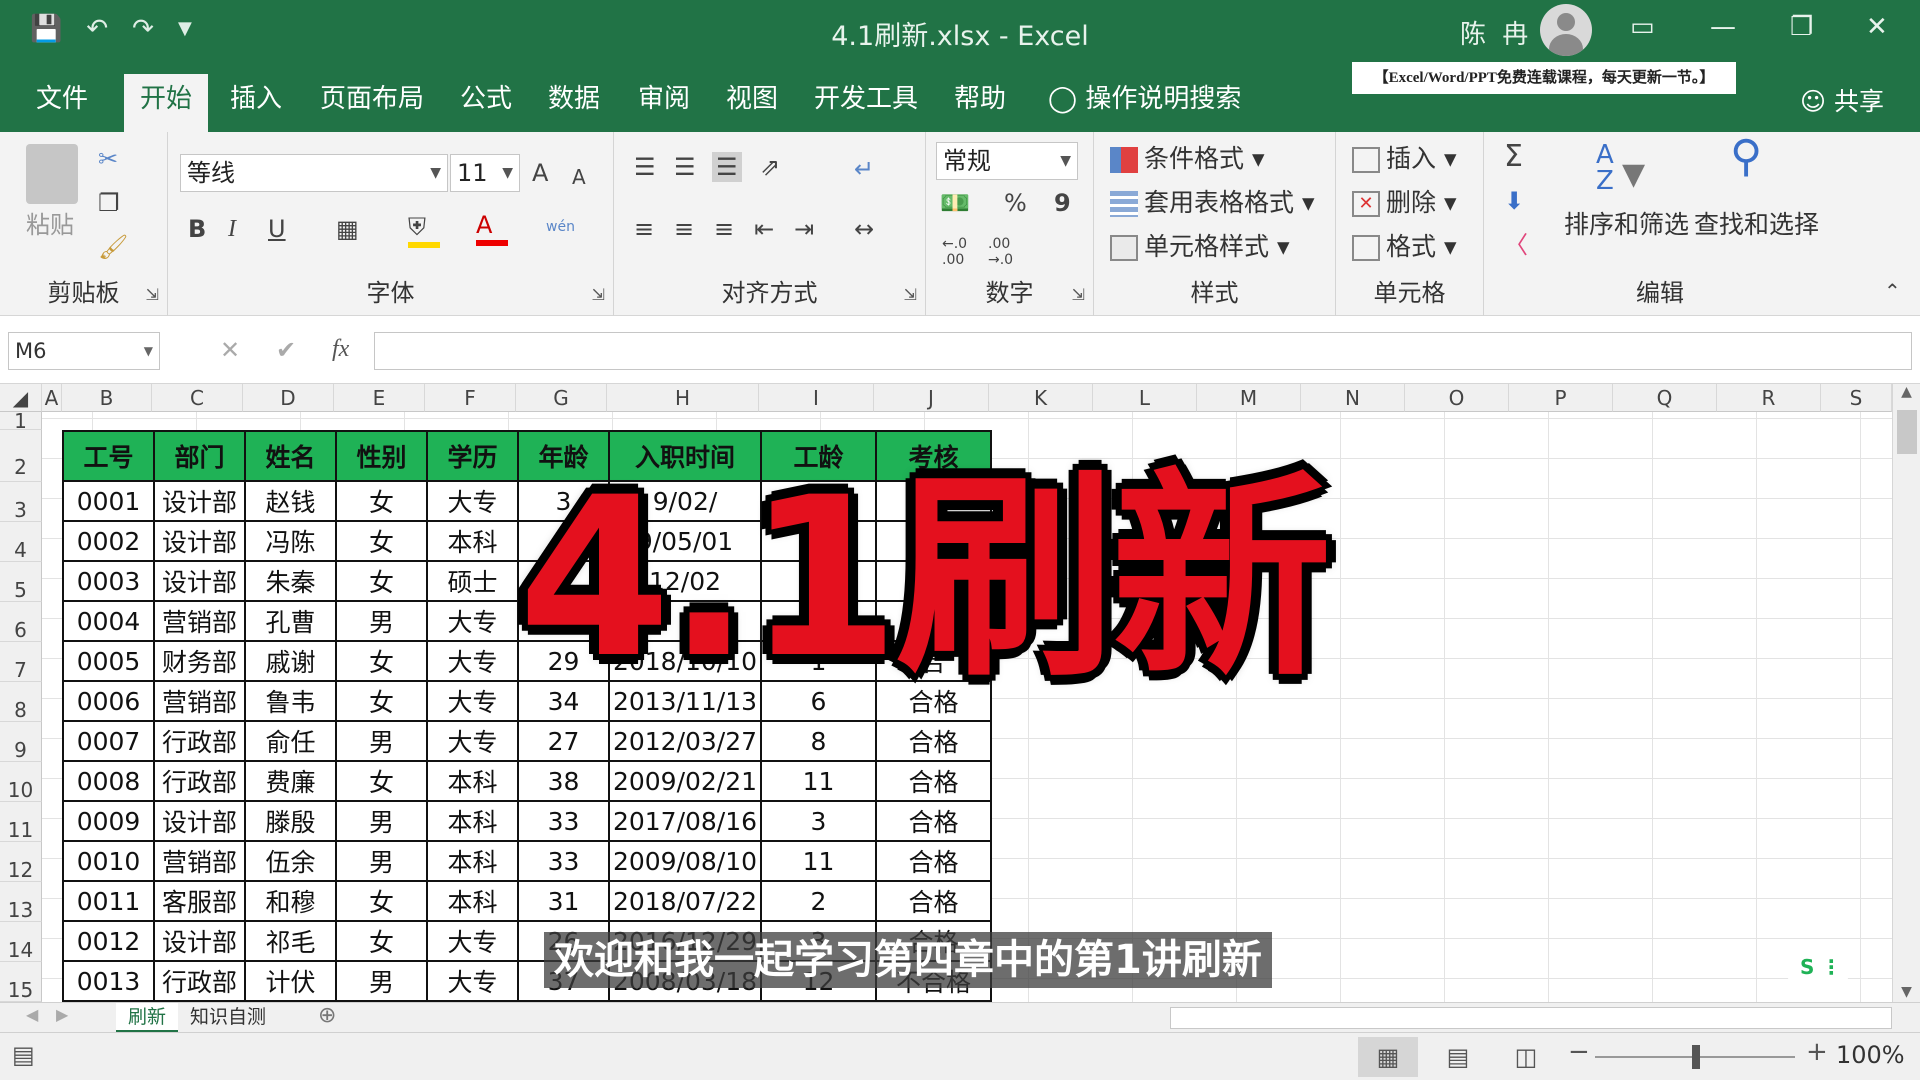 The height and width of the screenshot is (1080, 1920). What do you see at coordinates (290, 661) in the screenshot?
I see `table-cell: 戚谢` at bounding box center [290, 661].